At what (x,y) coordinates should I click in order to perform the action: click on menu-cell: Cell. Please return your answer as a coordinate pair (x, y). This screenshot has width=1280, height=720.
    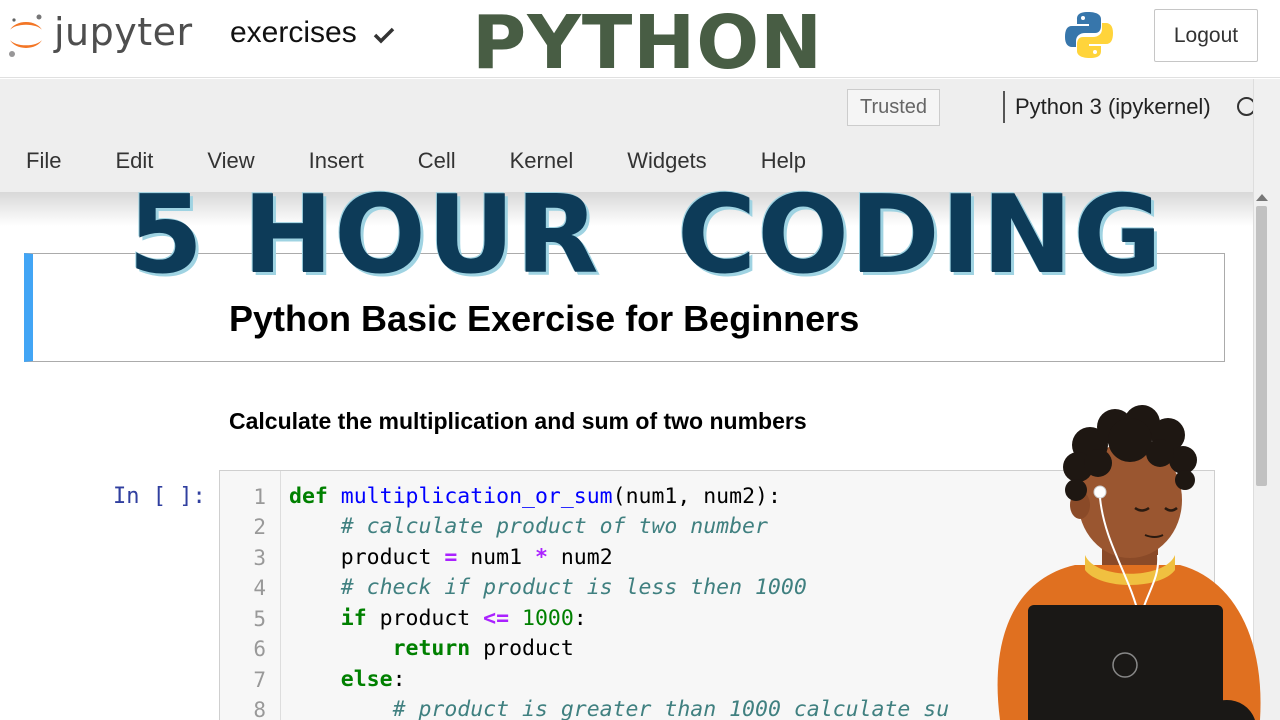
    Looking at the image, I should click on (437, 161).